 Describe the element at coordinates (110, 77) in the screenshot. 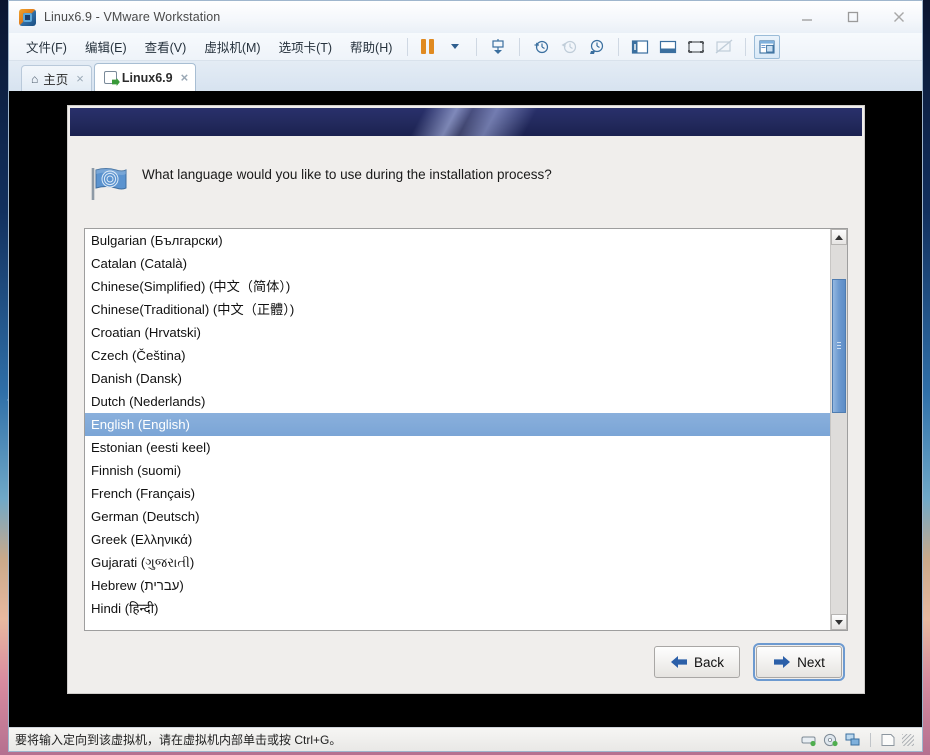

I see `vm-icon` at that location.